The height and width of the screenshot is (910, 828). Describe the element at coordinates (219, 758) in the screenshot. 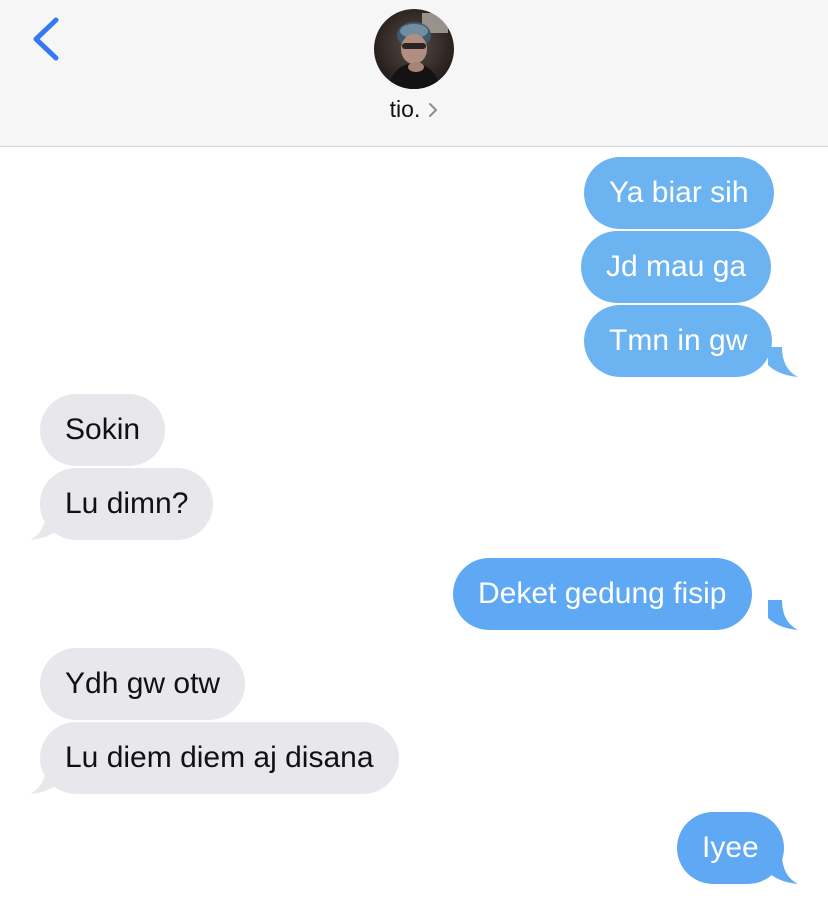

I see `incoming-message: Lu diem diem aj disana` at that location.